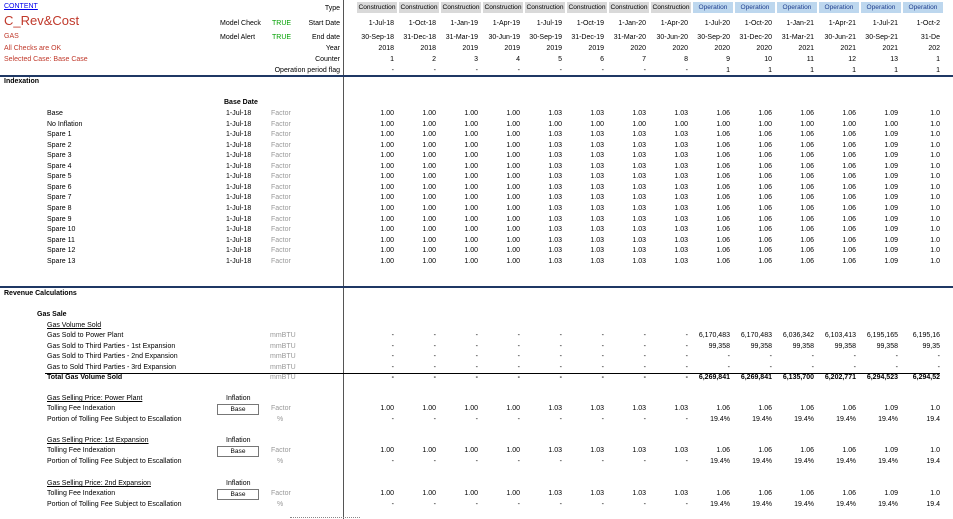 The width and height of the screenshot is (953, 519). I want to click on sheet-bottom-edge, so click(325, 517).